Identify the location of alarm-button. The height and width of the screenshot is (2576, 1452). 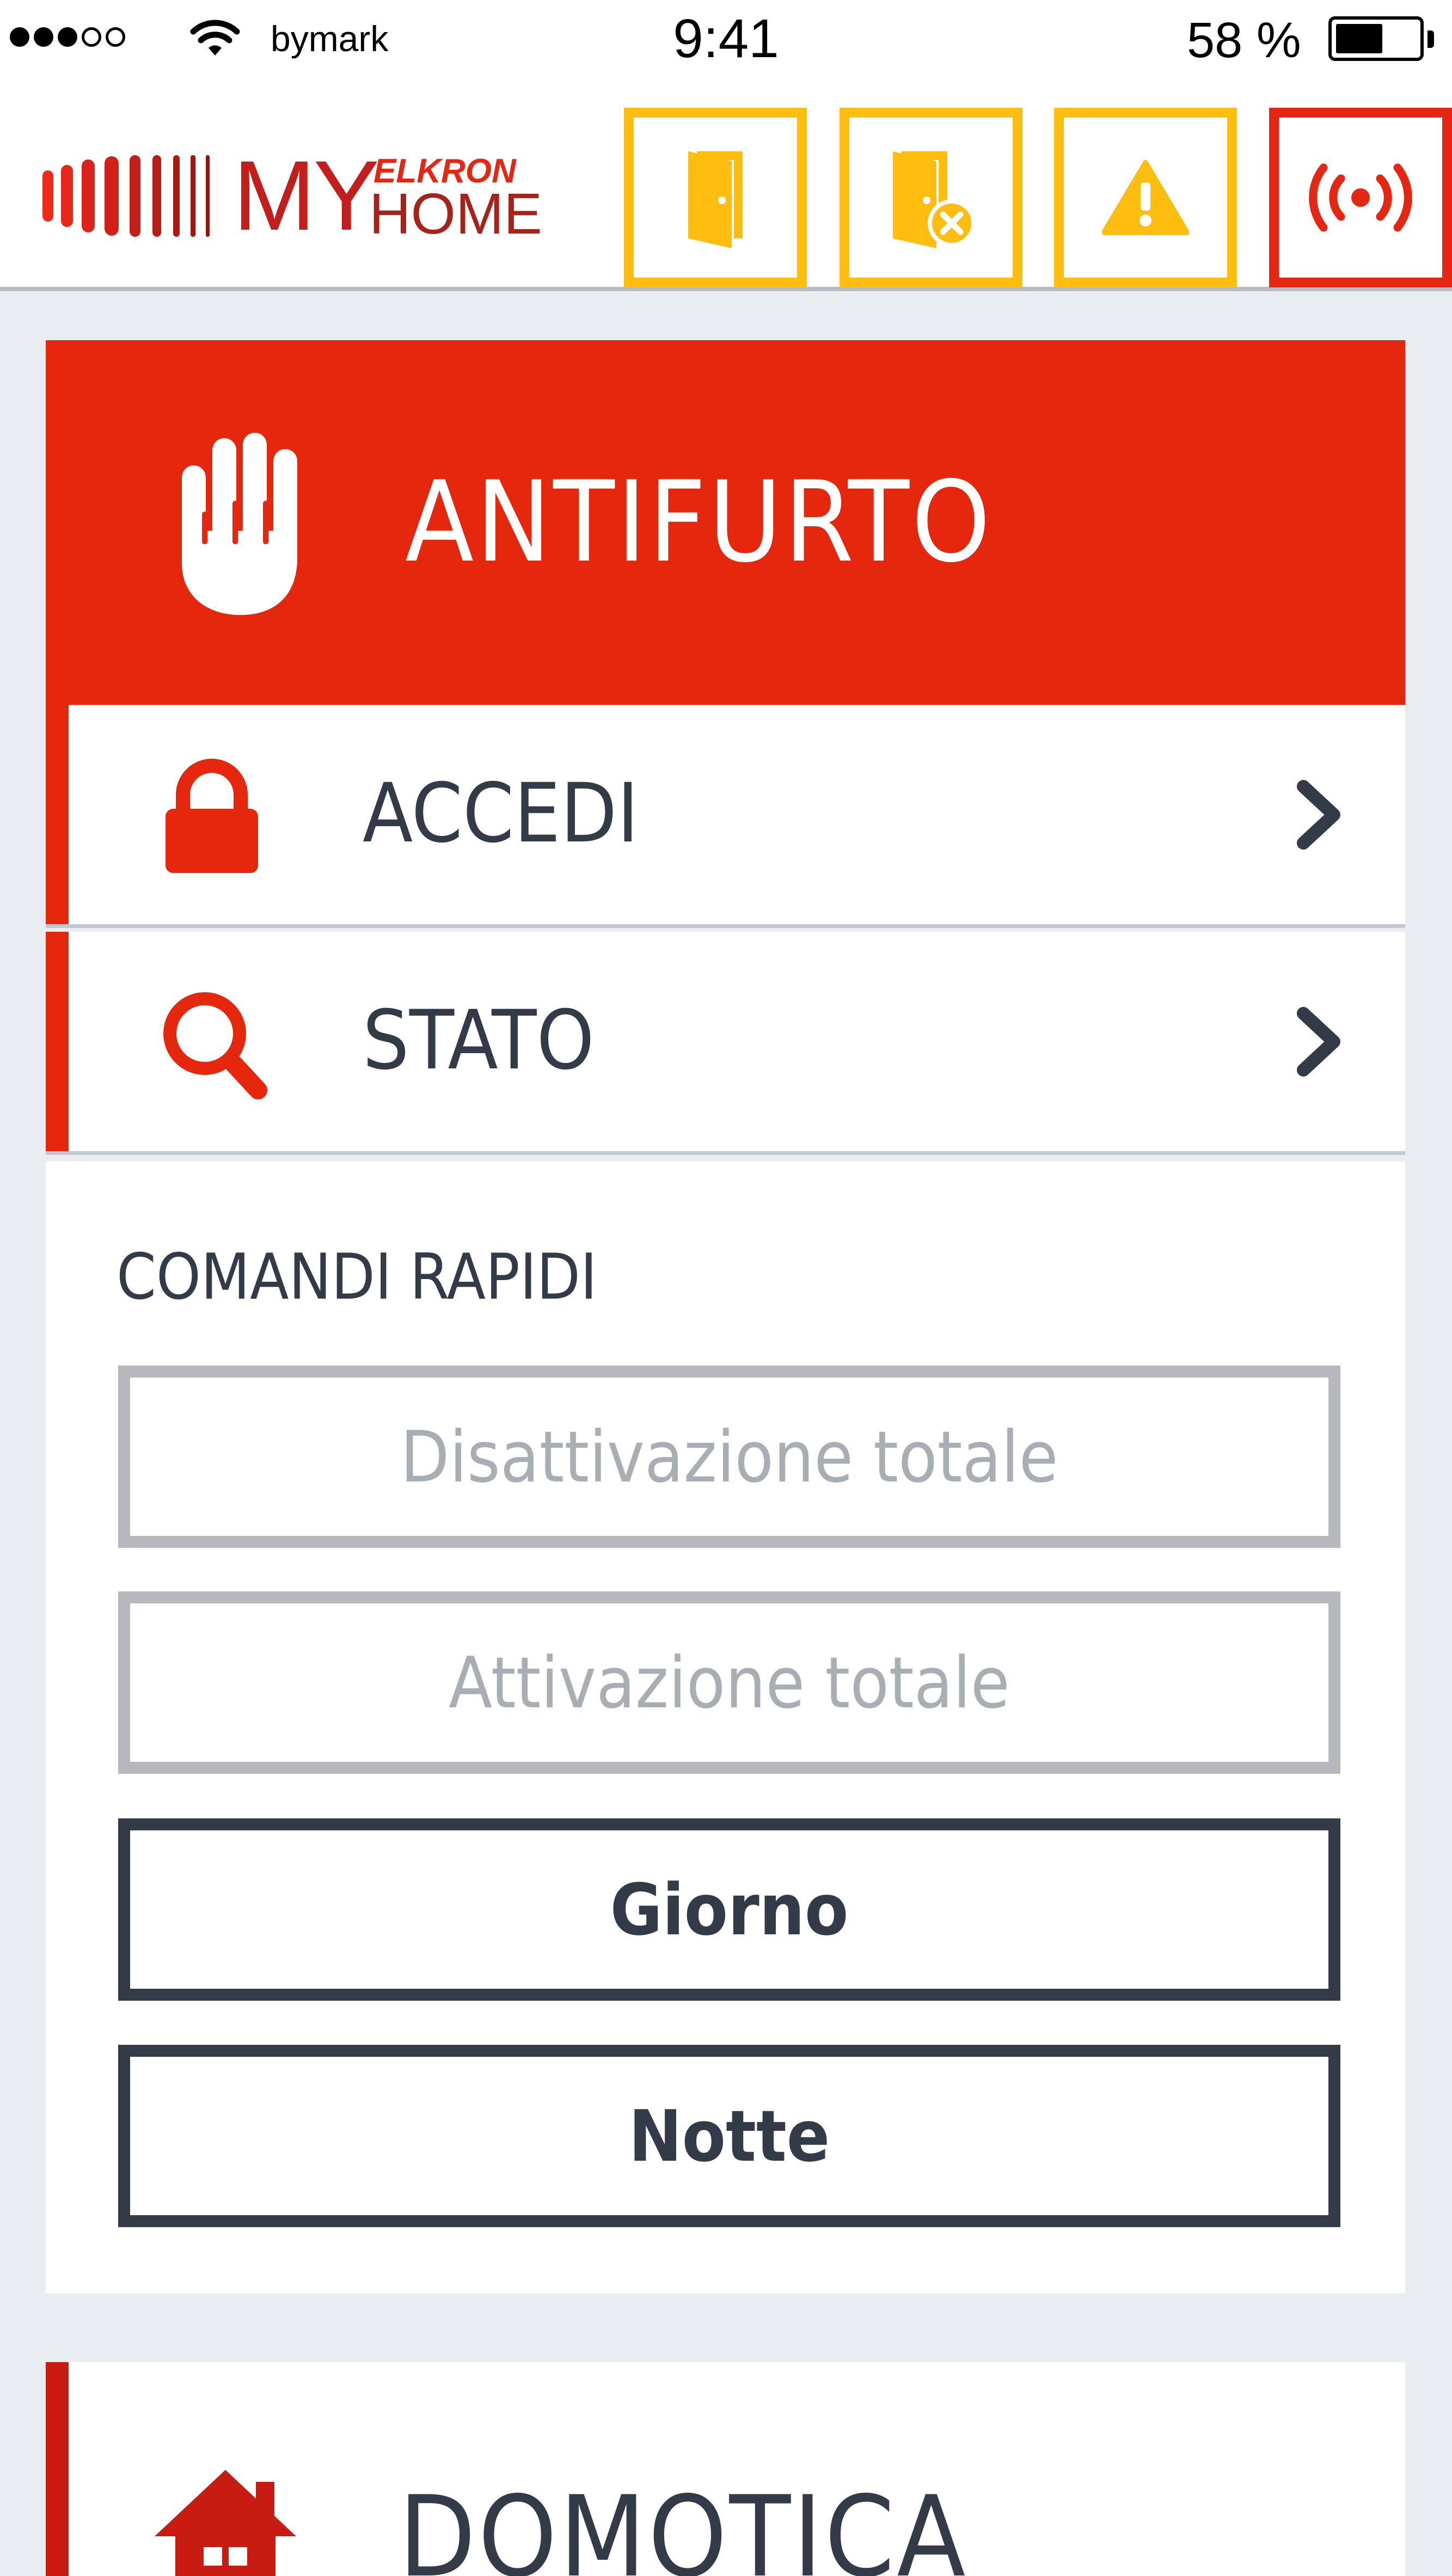
(1360, 197).